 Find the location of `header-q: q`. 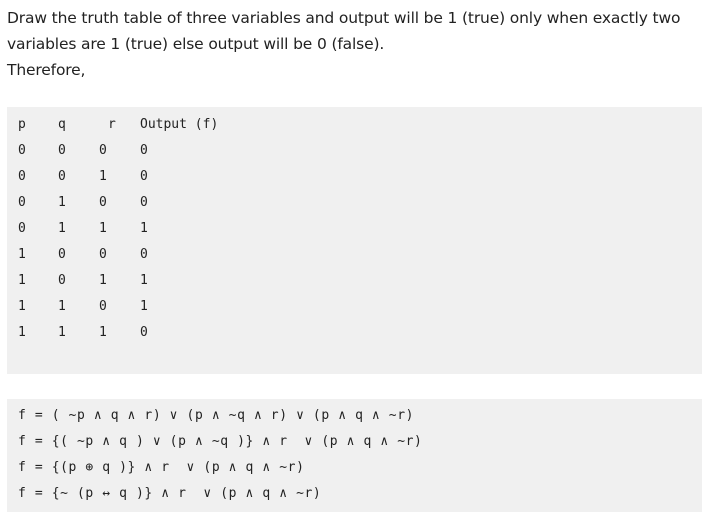

header-q: q is located at coordinates (62, 124).